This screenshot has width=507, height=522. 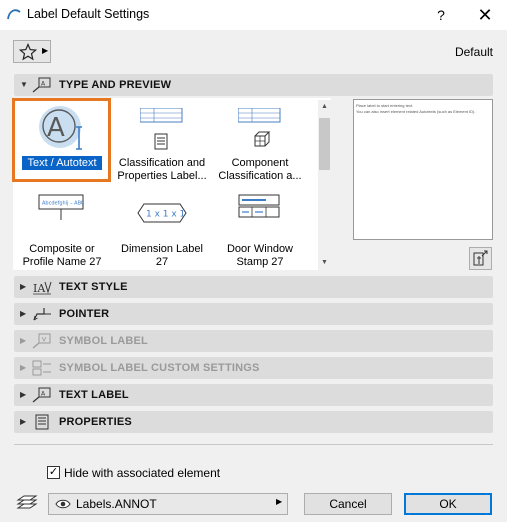 What do you see at coordinates (115, 85) in the screenshot?
I see `panel-label: TYPE AND PREVIEW` at bounding box center [115, 85].